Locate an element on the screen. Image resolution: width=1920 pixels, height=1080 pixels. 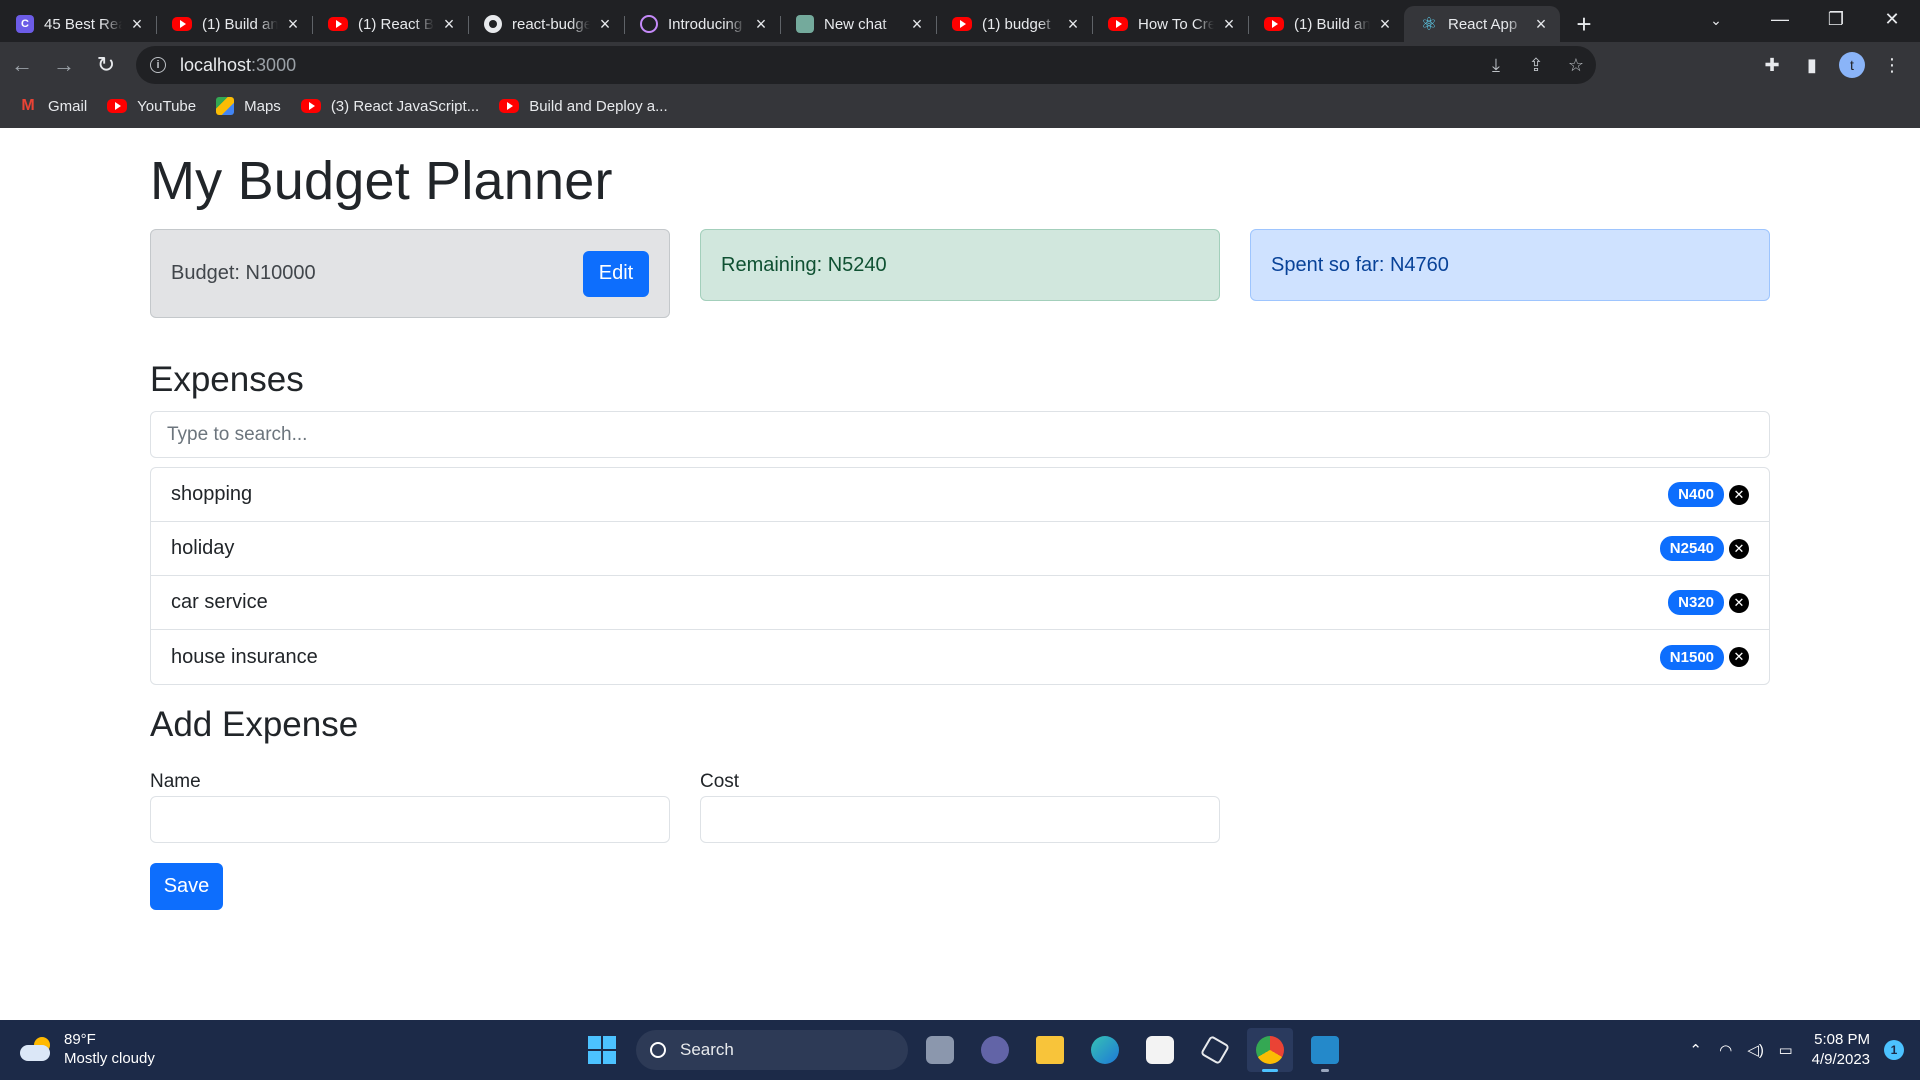
browser-tab-active: ⚛ React App × is located at coordinates (1482, 24).